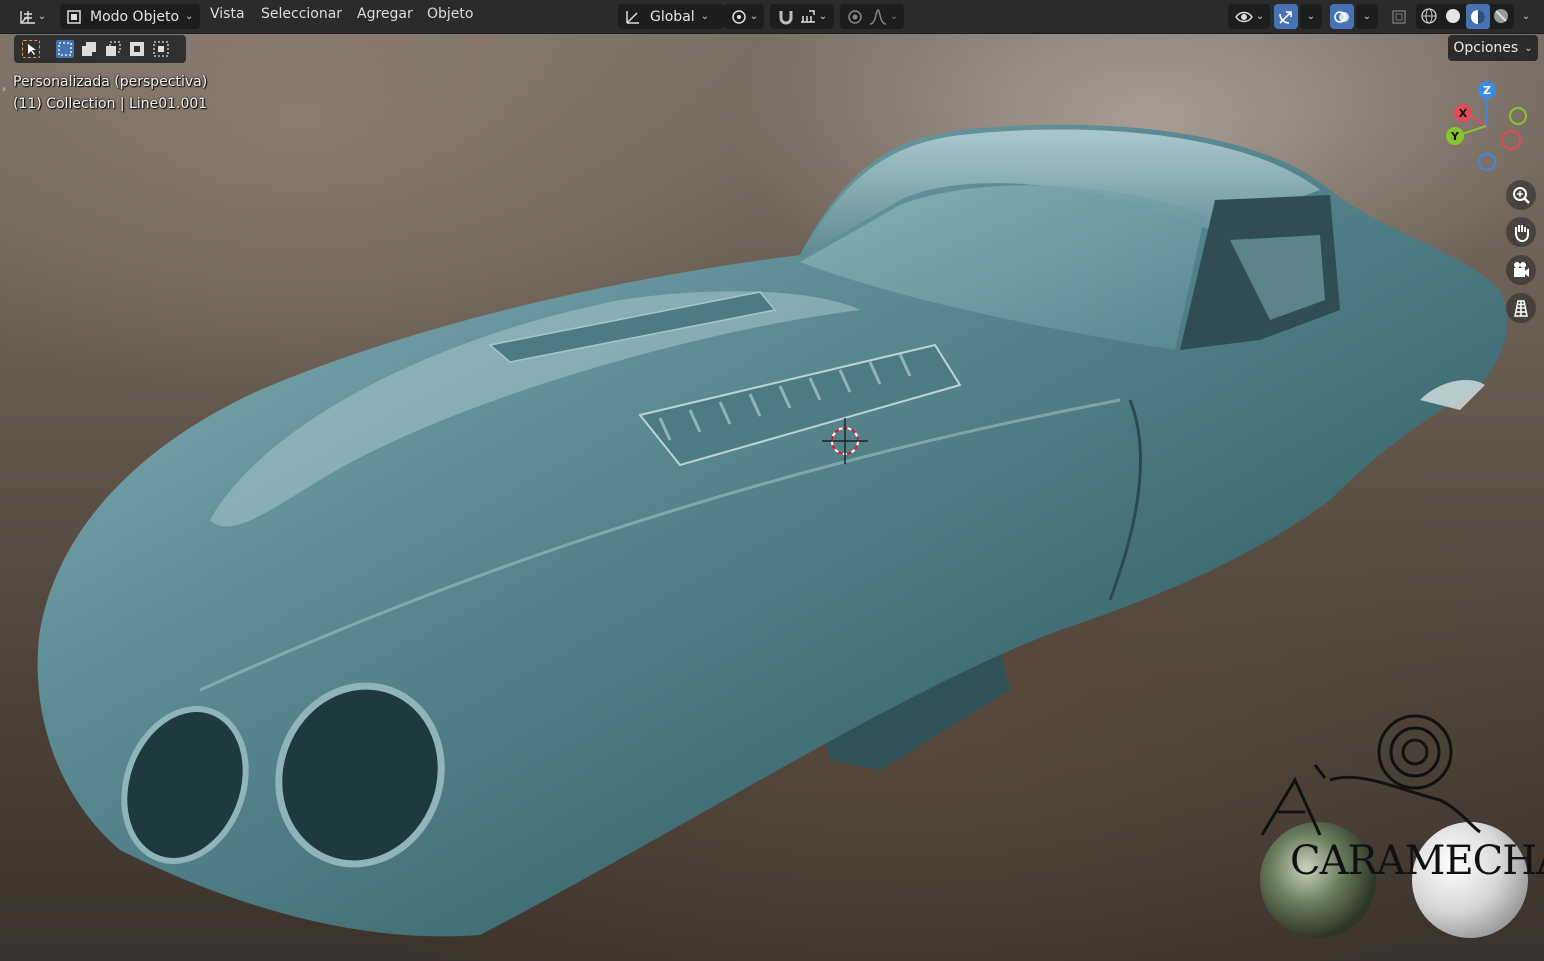  I want to click on gizmo-axis-z: Z, so click(1487, 90).